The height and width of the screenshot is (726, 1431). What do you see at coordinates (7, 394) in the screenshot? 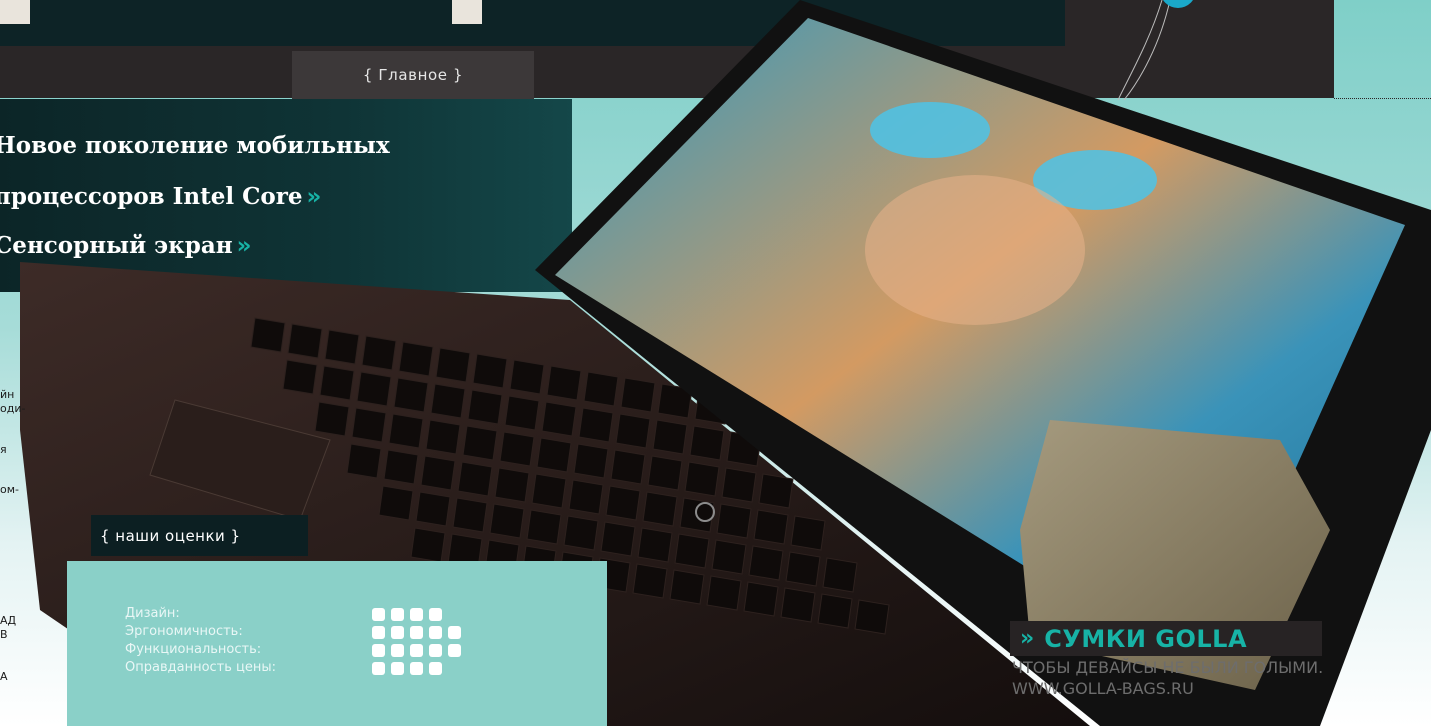
I see `body-text-fragment: йн` at bounding box center [7, 394].